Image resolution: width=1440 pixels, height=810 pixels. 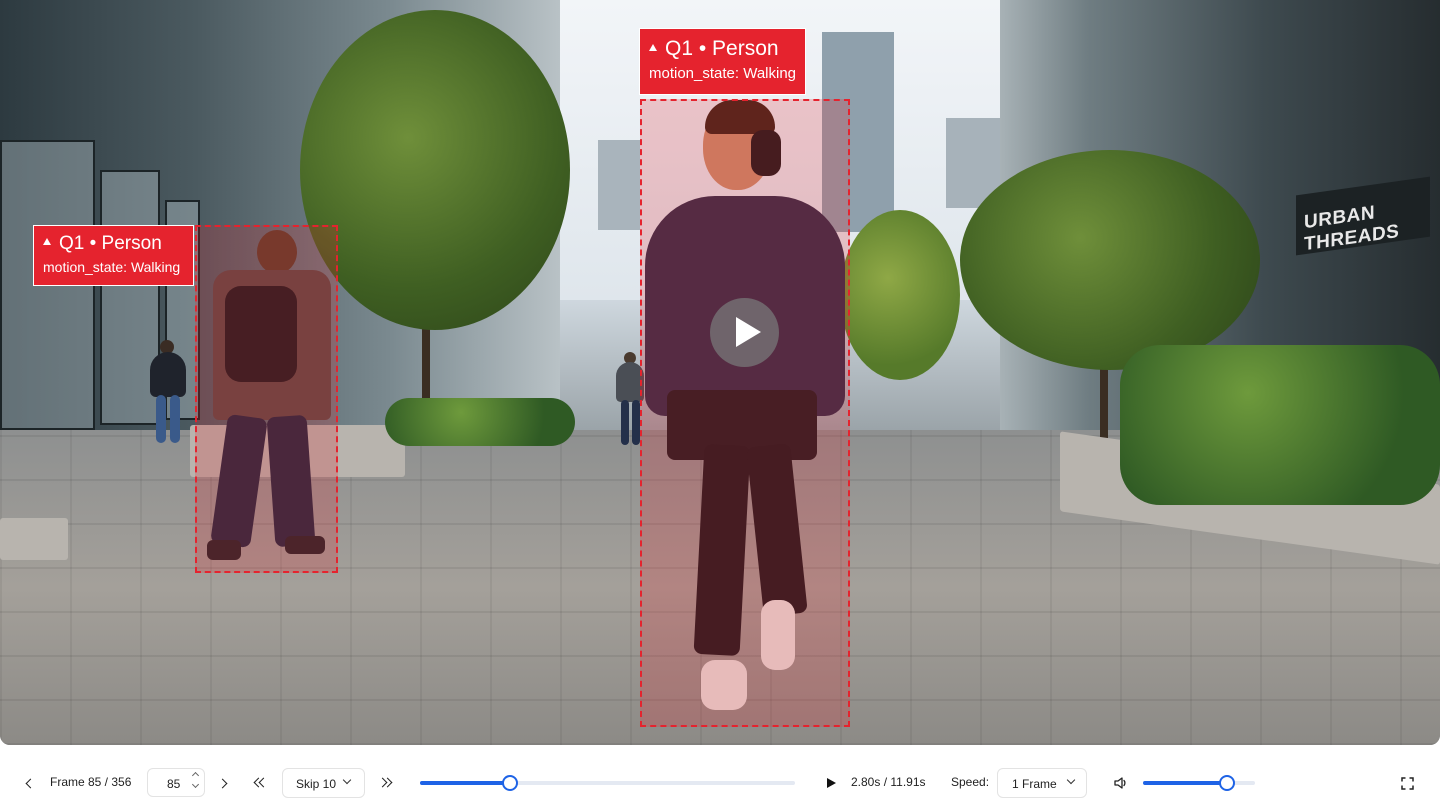 I want to click on play-icon, so click(x=831, y=783).